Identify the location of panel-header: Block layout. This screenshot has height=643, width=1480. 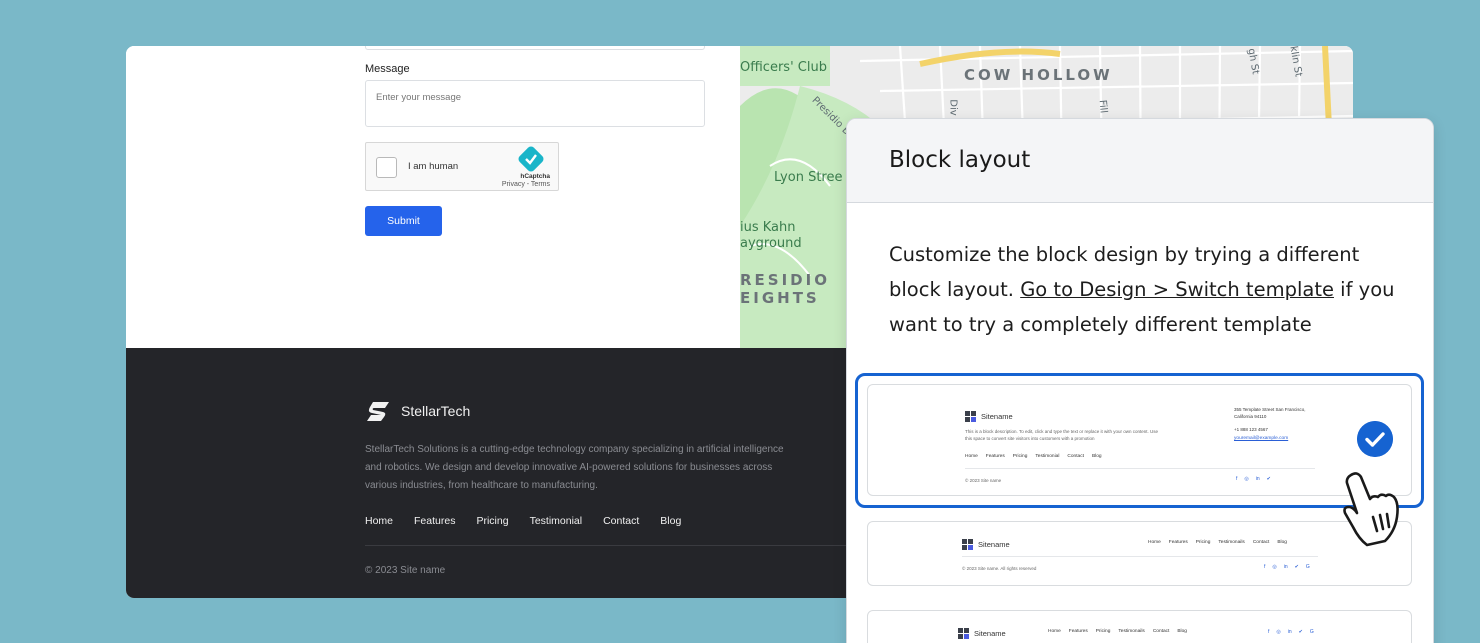
(1140, 161).